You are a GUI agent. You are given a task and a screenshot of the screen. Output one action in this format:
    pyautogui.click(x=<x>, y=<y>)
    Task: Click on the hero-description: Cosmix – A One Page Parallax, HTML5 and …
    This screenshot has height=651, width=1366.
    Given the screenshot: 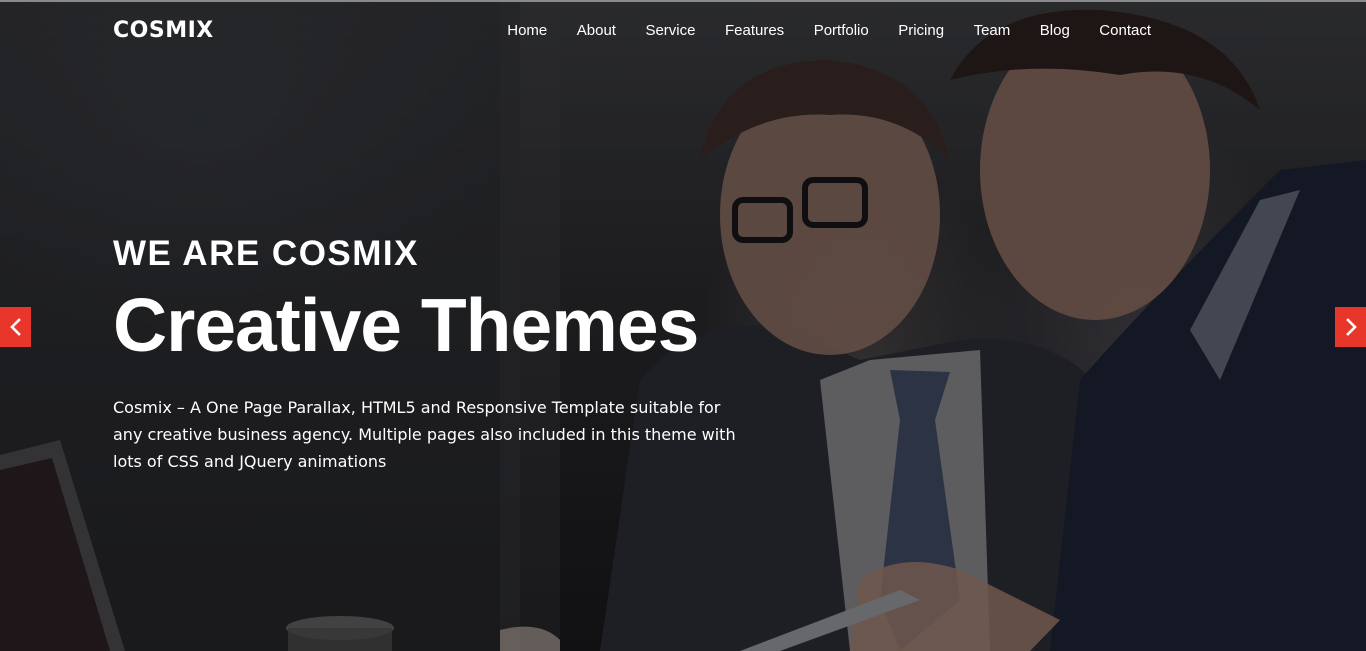 What is the action you would take?
    pyautogui.click(x=424, y=434)
    